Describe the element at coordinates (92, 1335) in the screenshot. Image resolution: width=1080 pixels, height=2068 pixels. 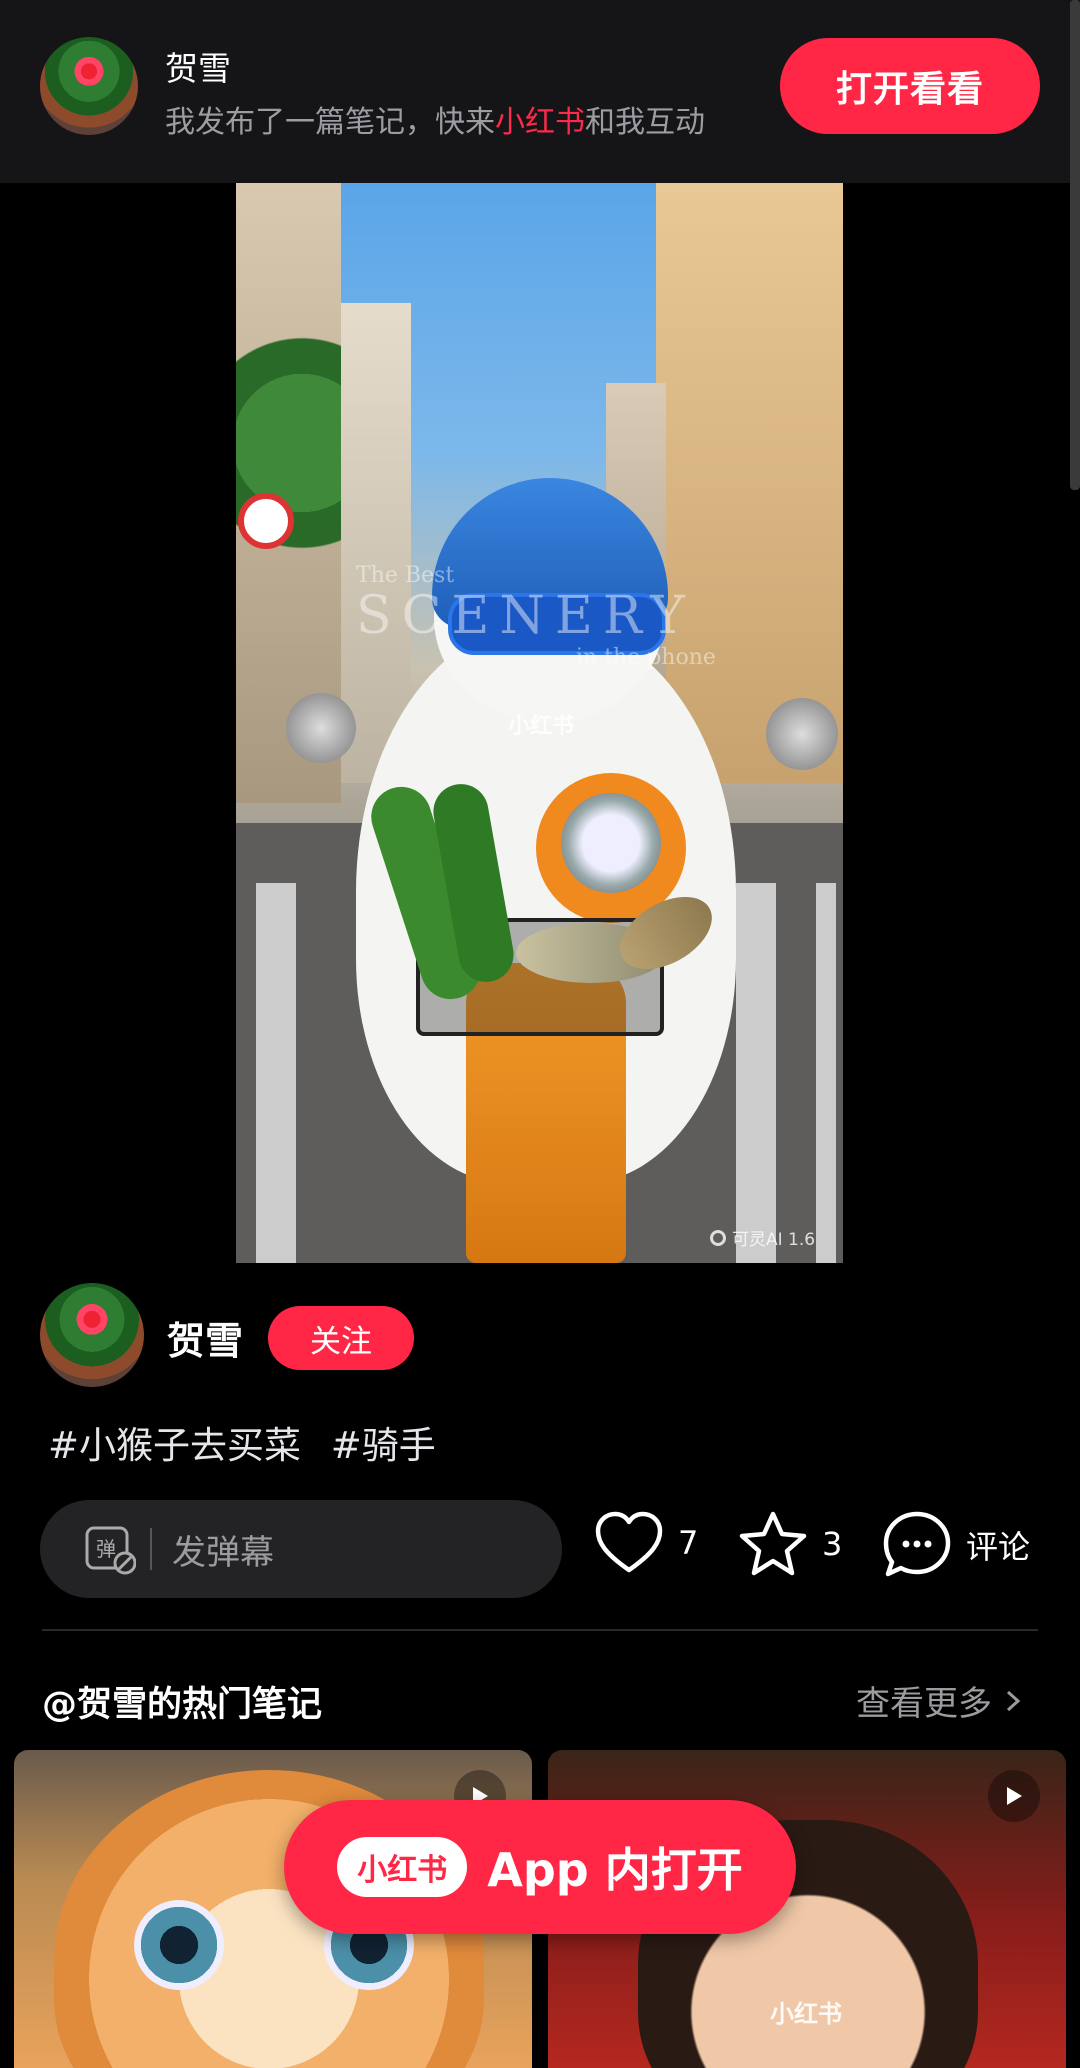
I see `author-avatar` at that location.